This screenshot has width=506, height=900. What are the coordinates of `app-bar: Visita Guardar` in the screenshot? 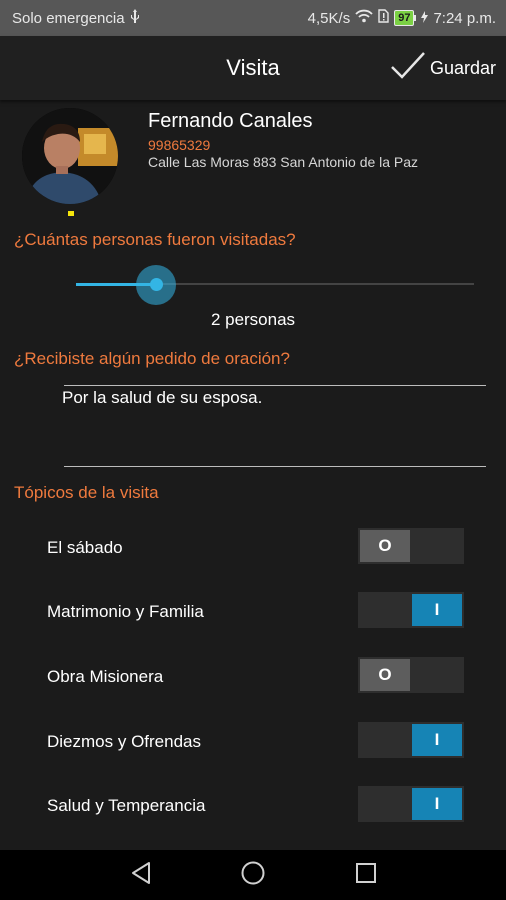 It's located at (253, 68).